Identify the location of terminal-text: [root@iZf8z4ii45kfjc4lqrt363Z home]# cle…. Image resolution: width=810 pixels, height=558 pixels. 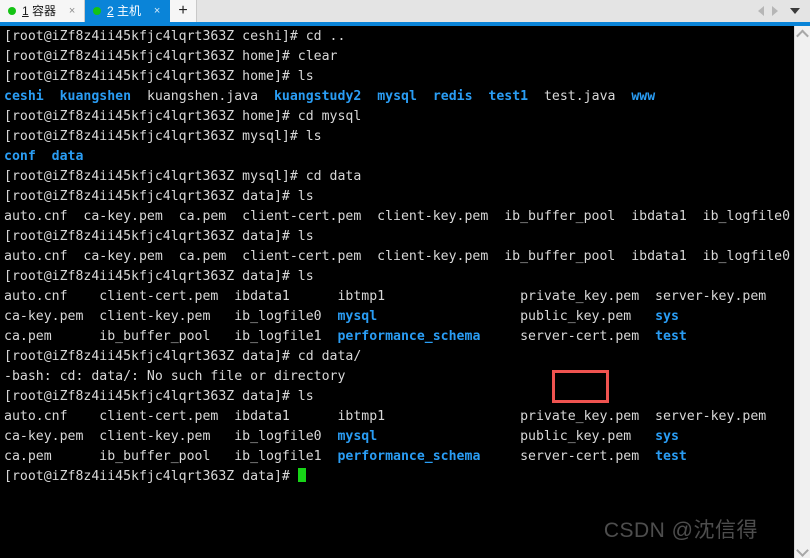
(171, 56).